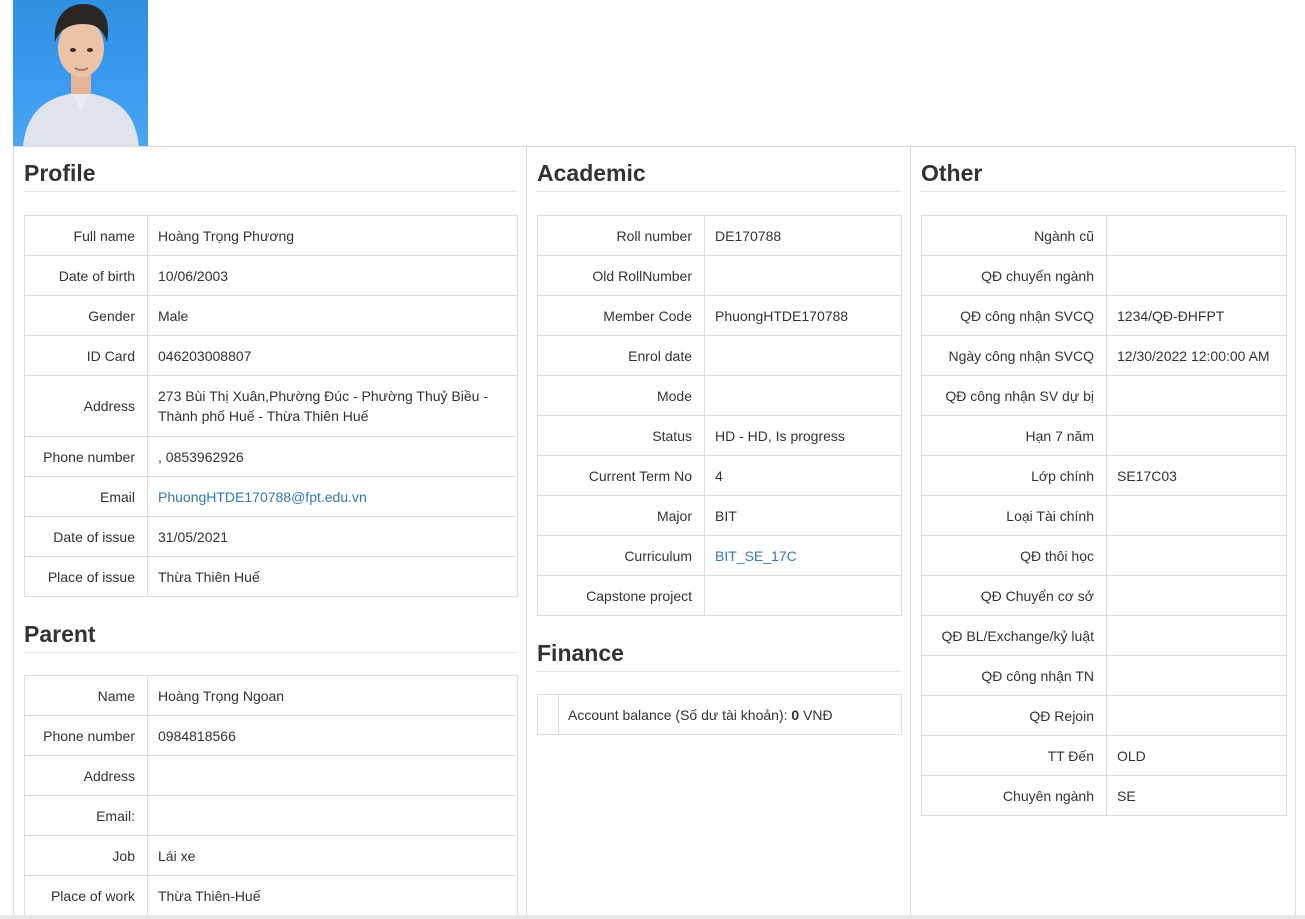 The image size is (1305, 919). Describe the element at coordinates (86, 815) in the screenshot. I see `parent-label: Email:` at that location.